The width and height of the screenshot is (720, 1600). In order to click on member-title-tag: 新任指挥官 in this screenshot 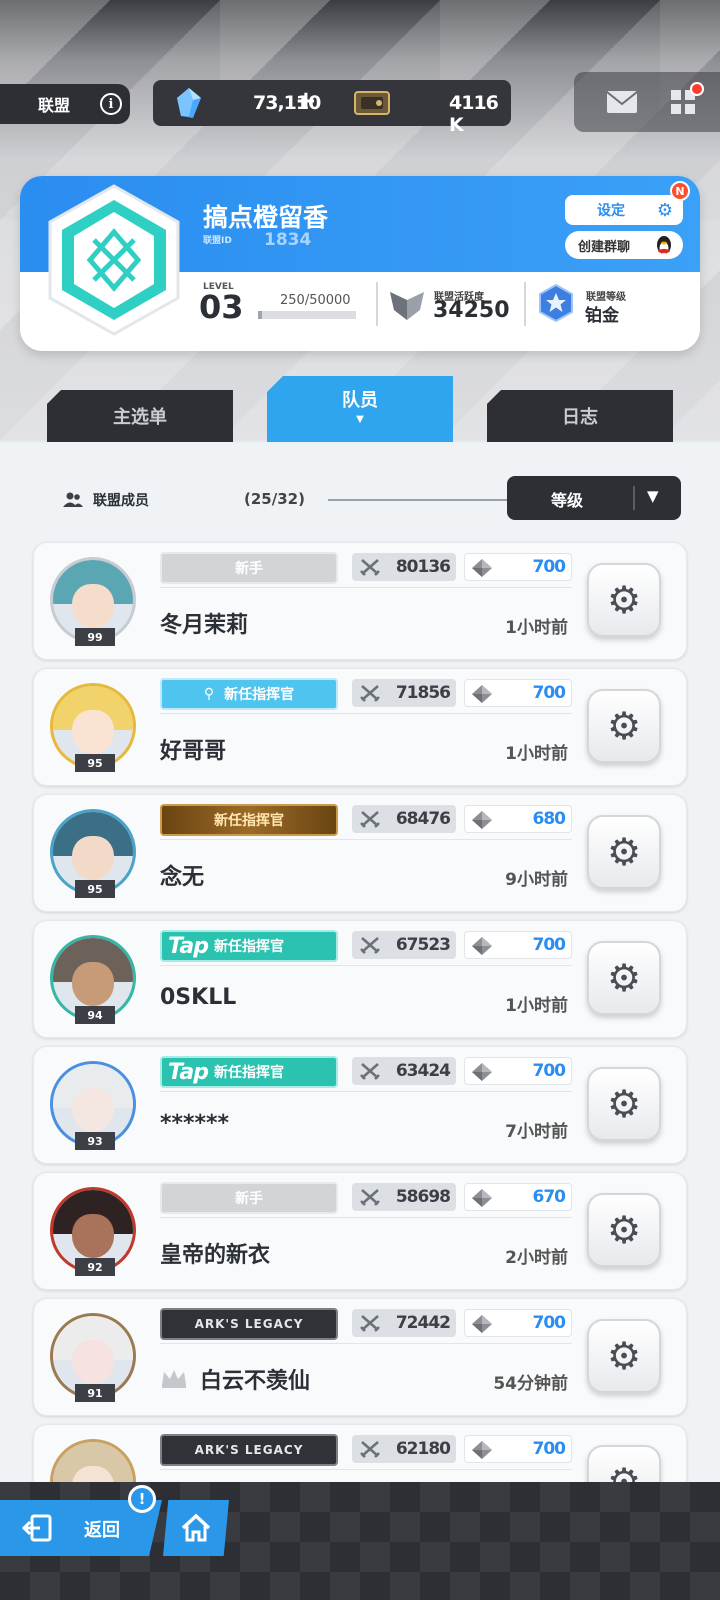, I will do `click(249, 820)`.